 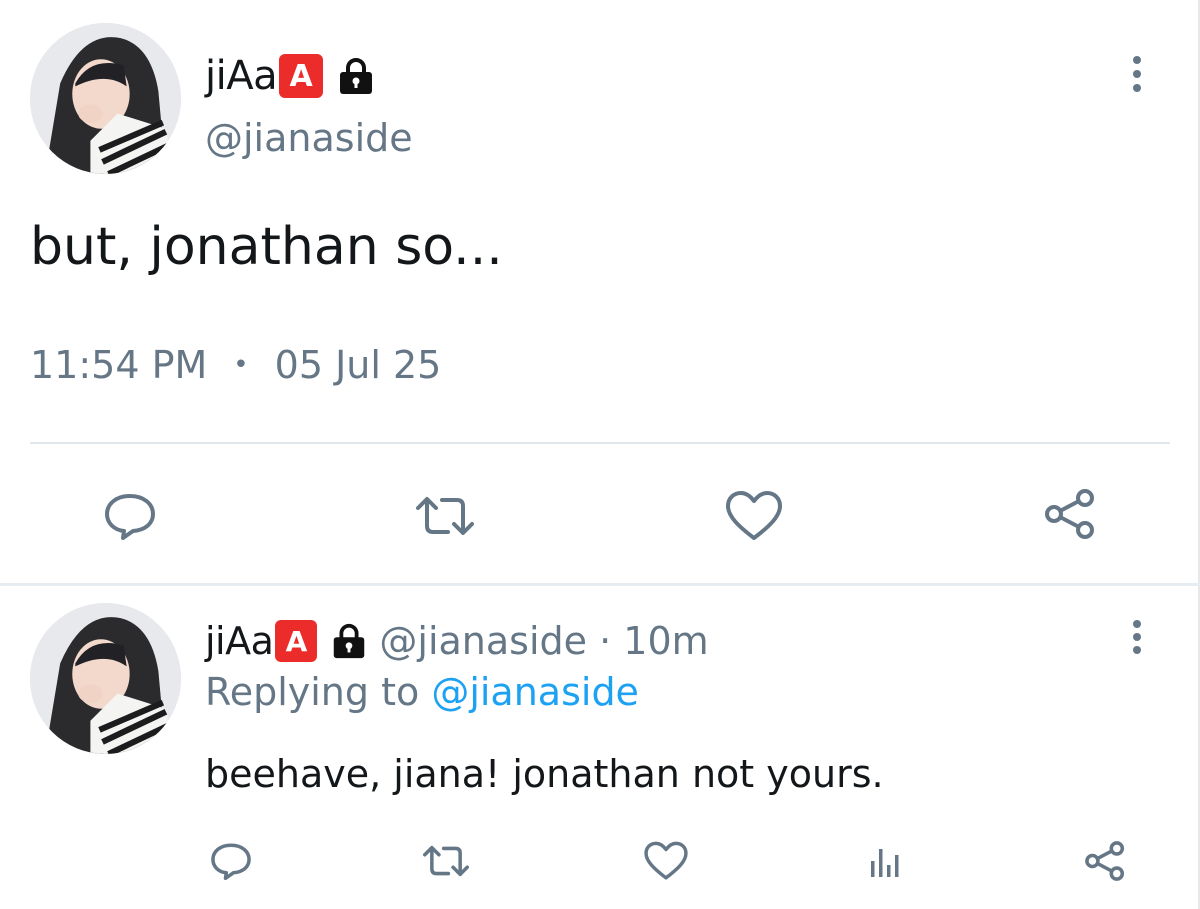 What do you see at coordinates (600, 443) in the screenshot?
I see `divider` at bounding box center [600, 443].